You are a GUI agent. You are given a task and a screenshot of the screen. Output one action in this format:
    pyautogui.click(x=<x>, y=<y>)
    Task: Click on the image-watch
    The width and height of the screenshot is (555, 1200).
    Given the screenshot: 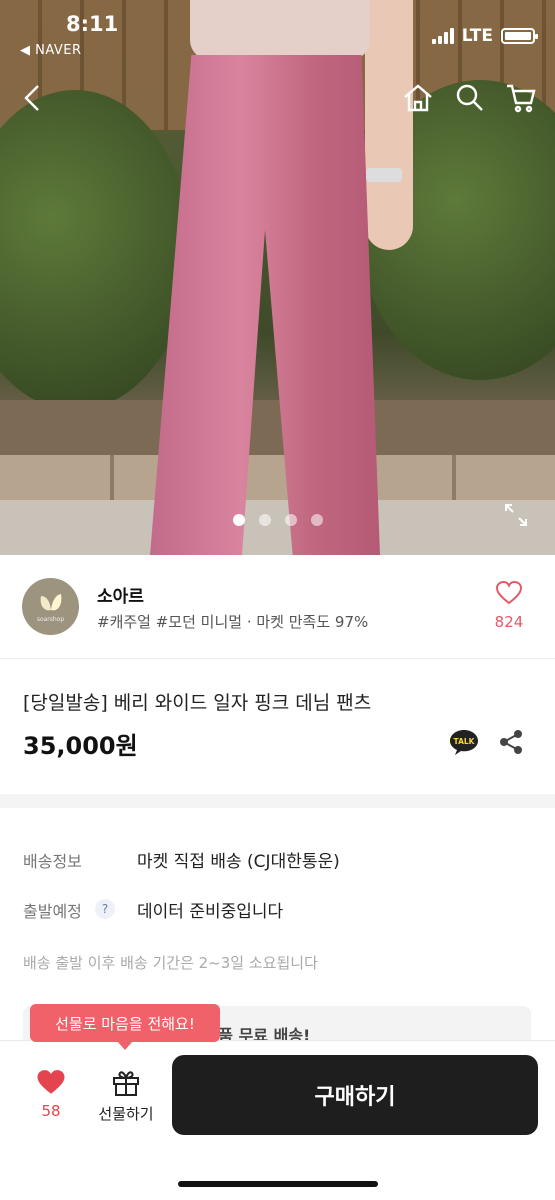 What is the action you would take?
    pyautogui.click(x=384, y=175)
    